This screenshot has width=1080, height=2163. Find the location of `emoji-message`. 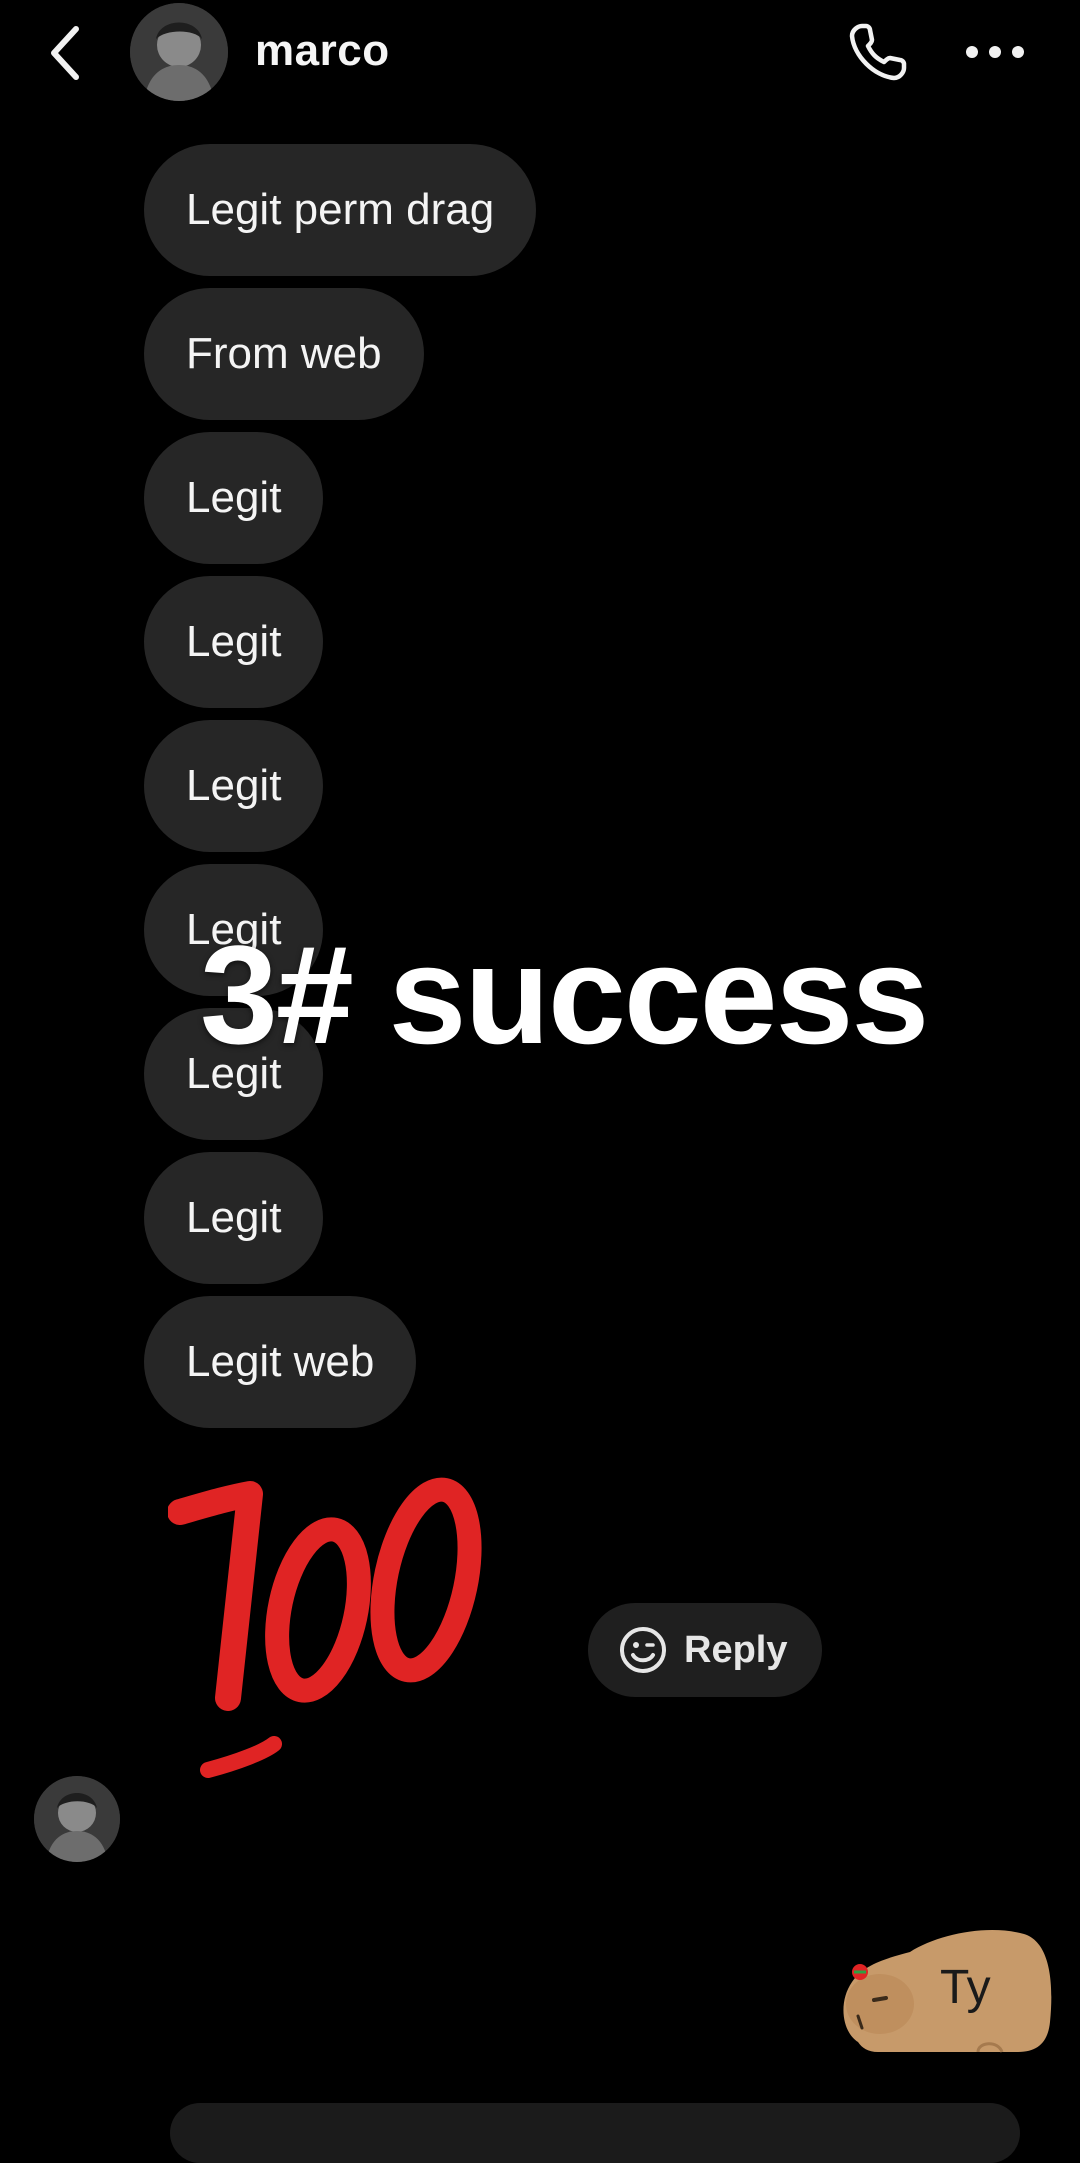

emoji-message is located at coordinates (347, 1620).